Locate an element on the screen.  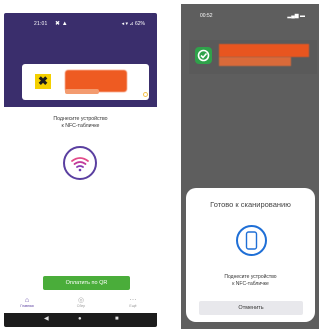
notification-icons: ✖ ▲ is located at coordinates (61, 24).